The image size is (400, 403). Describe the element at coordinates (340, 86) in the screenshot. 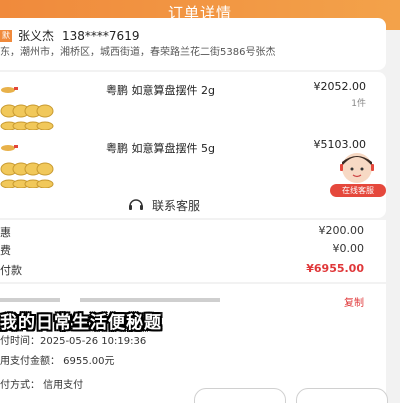

I see `product-price: ¥2052.00` at that location.